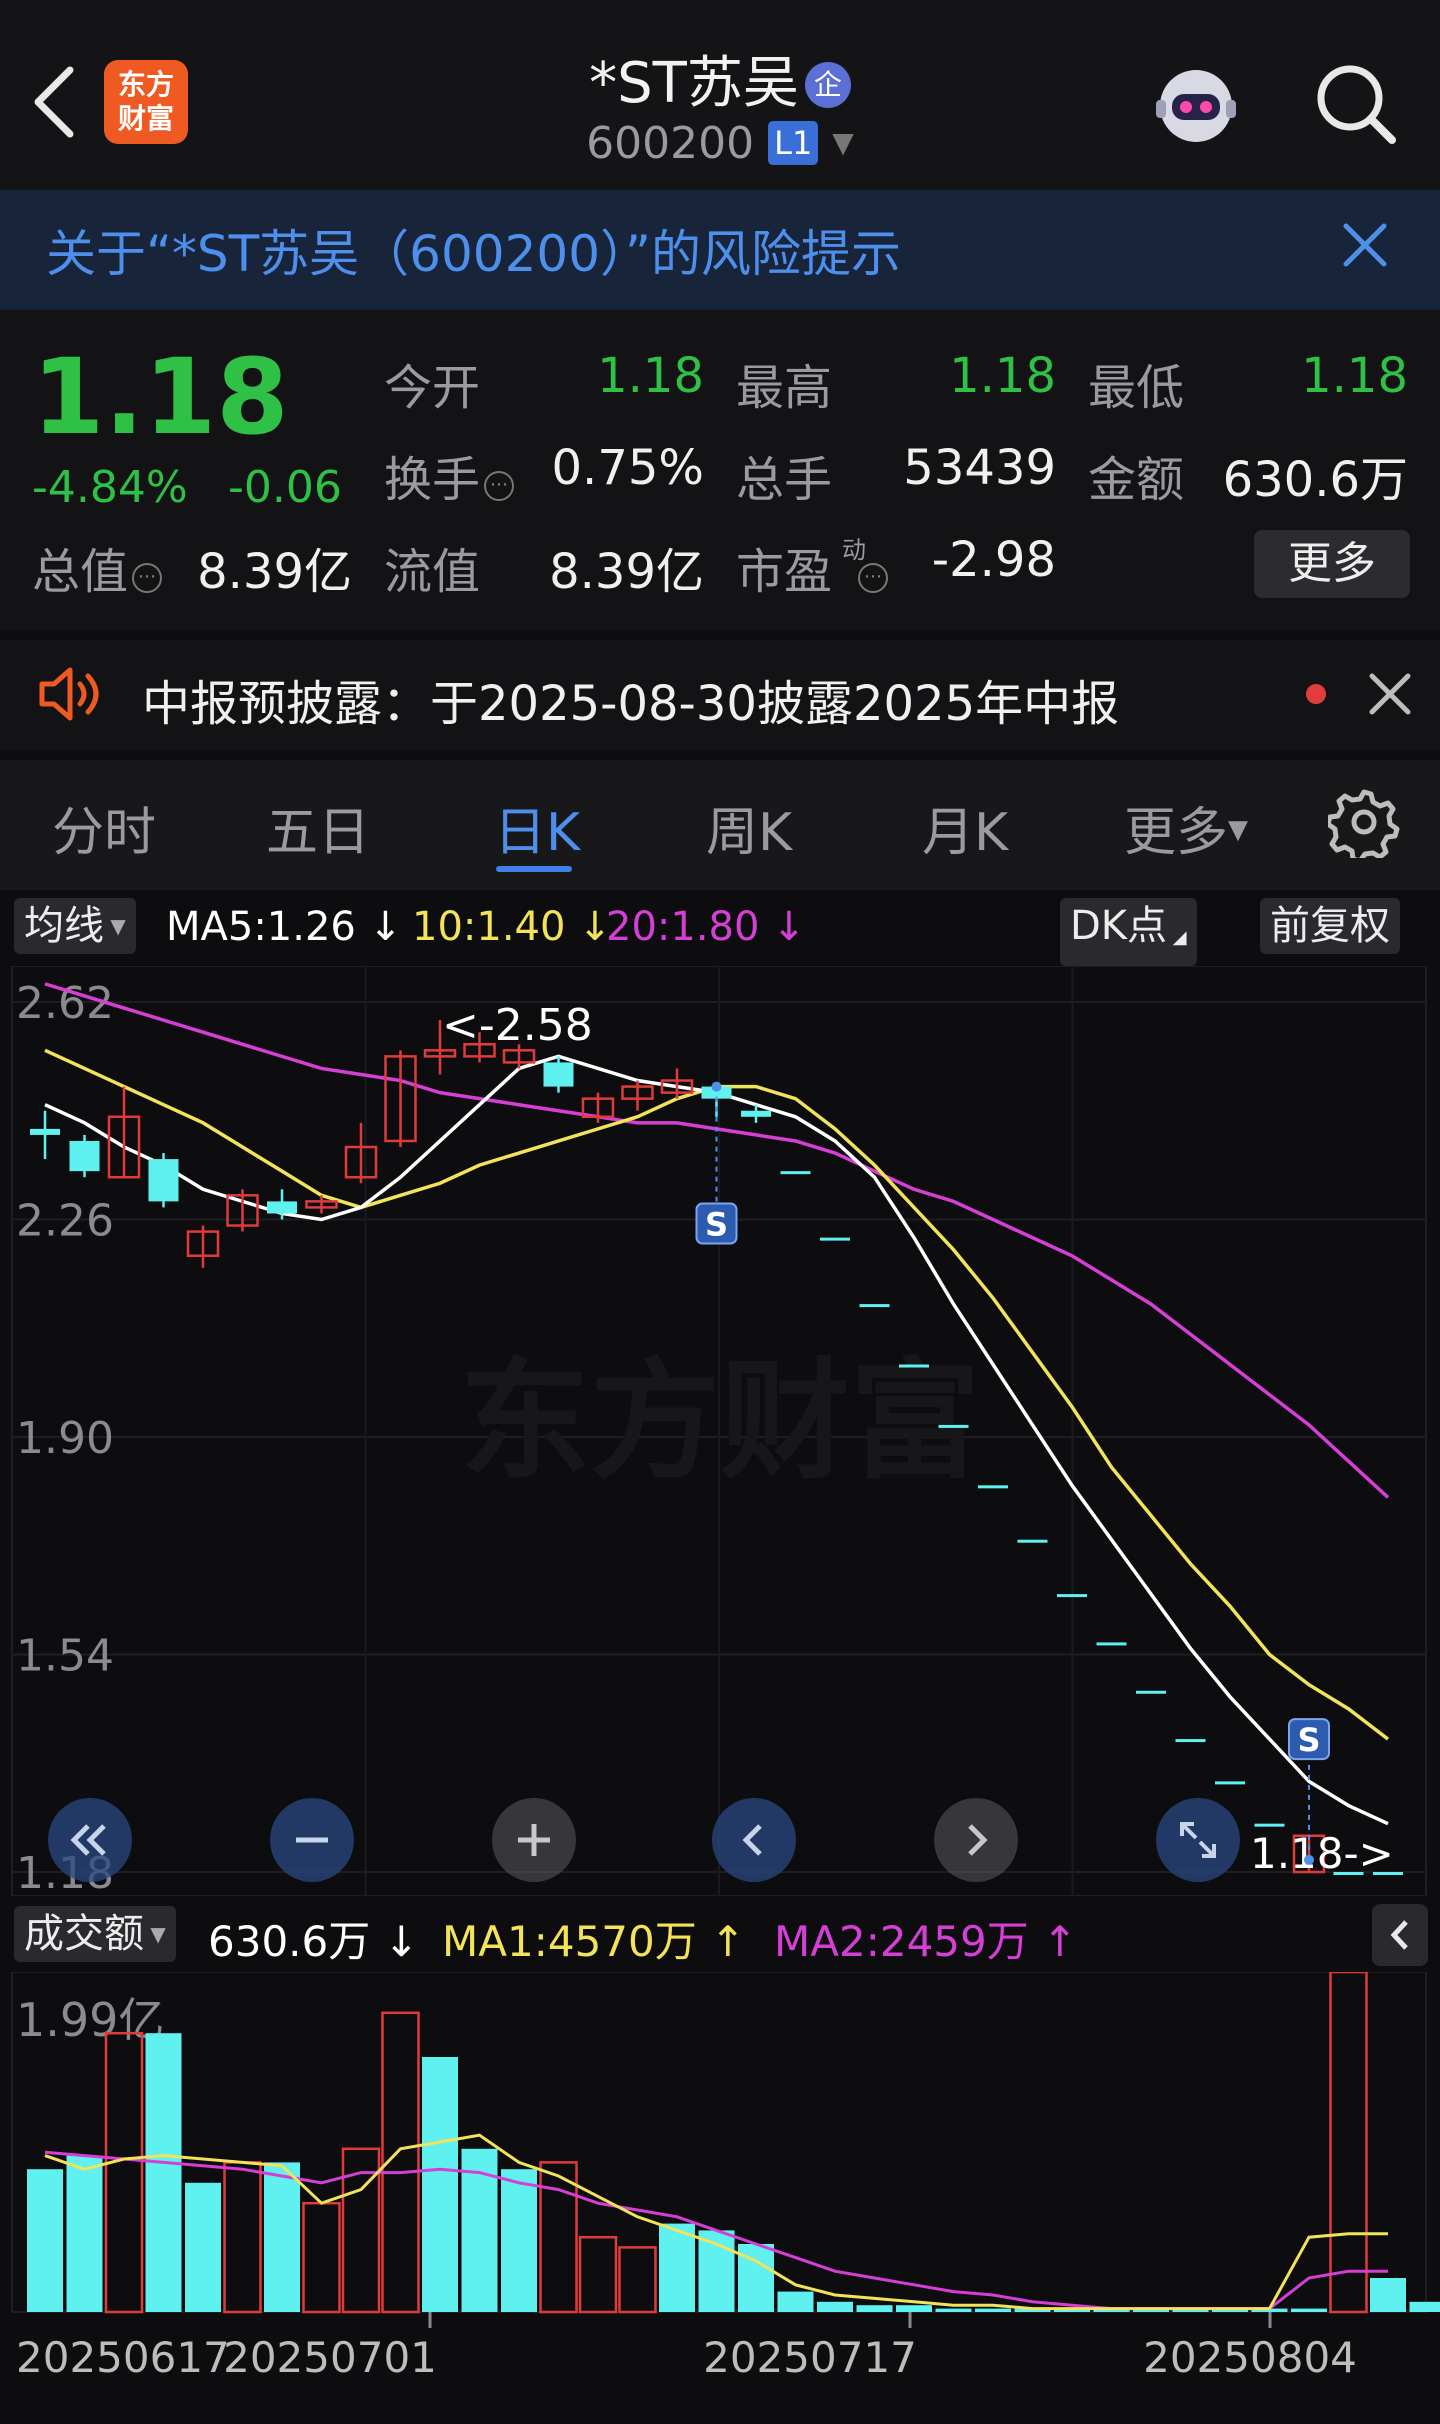 Image resolution: width=1440 pixels, height=2424 pixels. Describe the element at coordinates (569, 1941) in the screenshot. I see `vol-ma1-value: MA1:4570万` at that location.